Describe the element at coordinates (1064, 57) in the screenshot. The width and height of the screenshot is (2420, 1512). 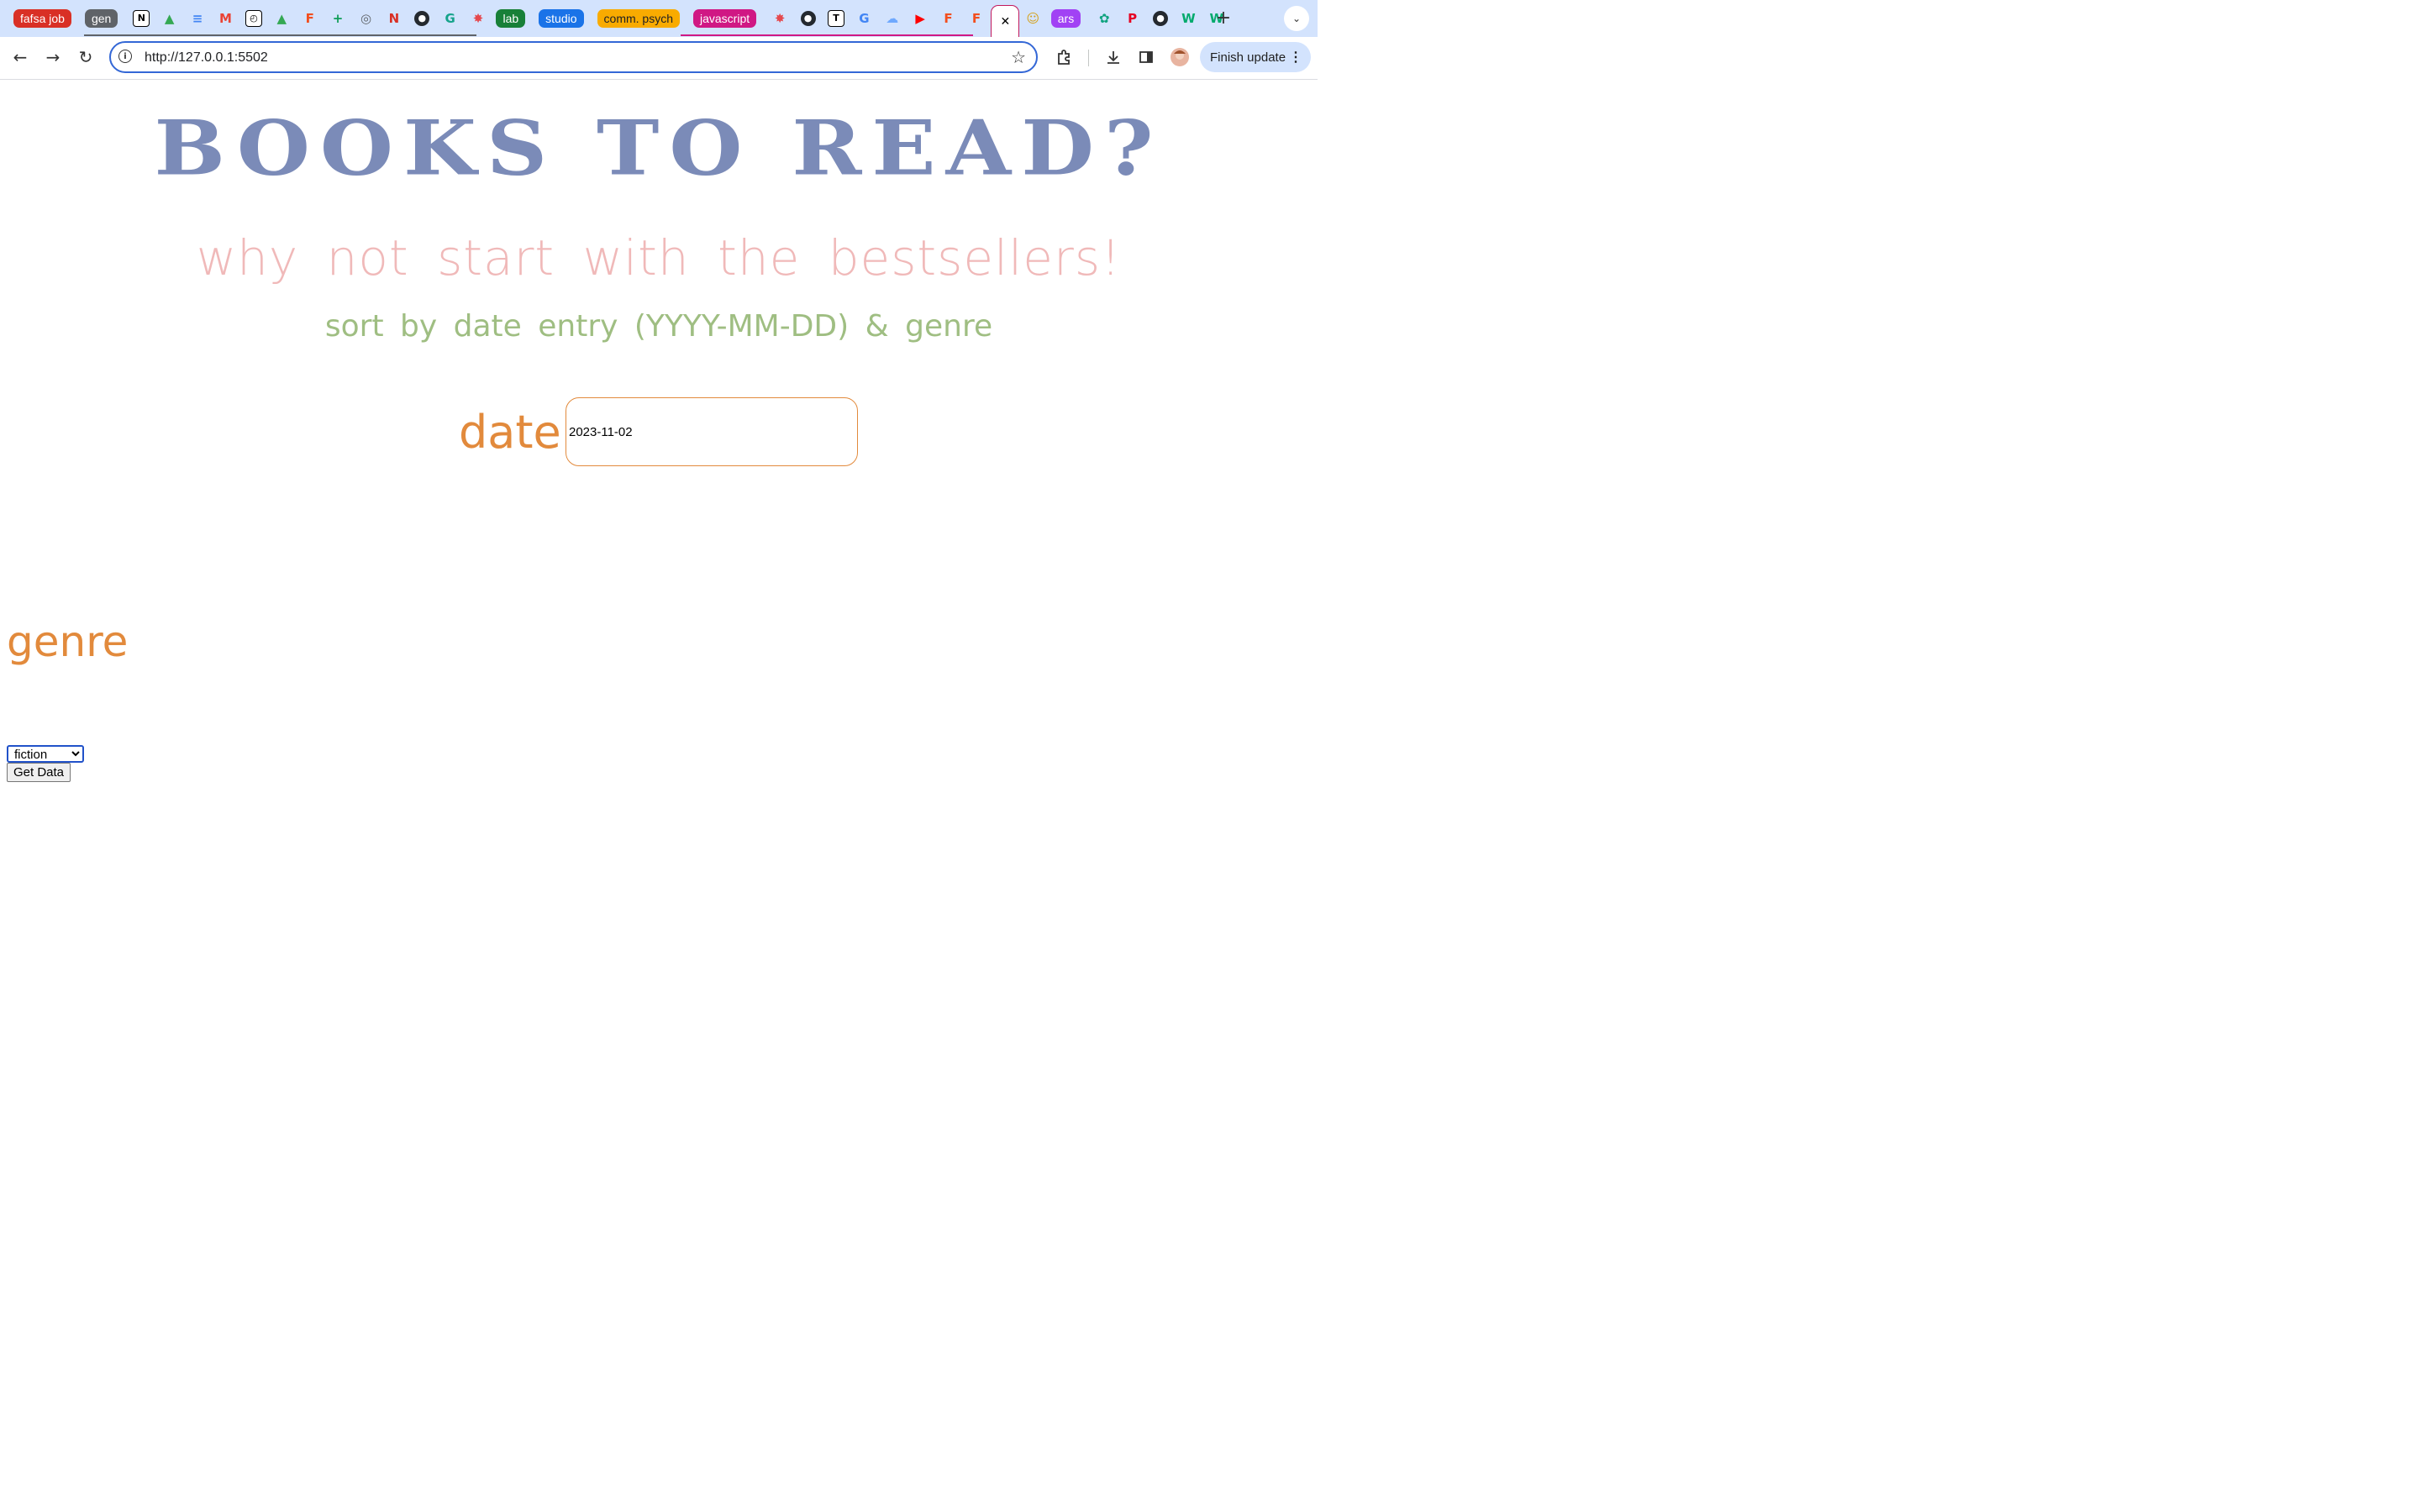
I see `extensions-icon` at that location.